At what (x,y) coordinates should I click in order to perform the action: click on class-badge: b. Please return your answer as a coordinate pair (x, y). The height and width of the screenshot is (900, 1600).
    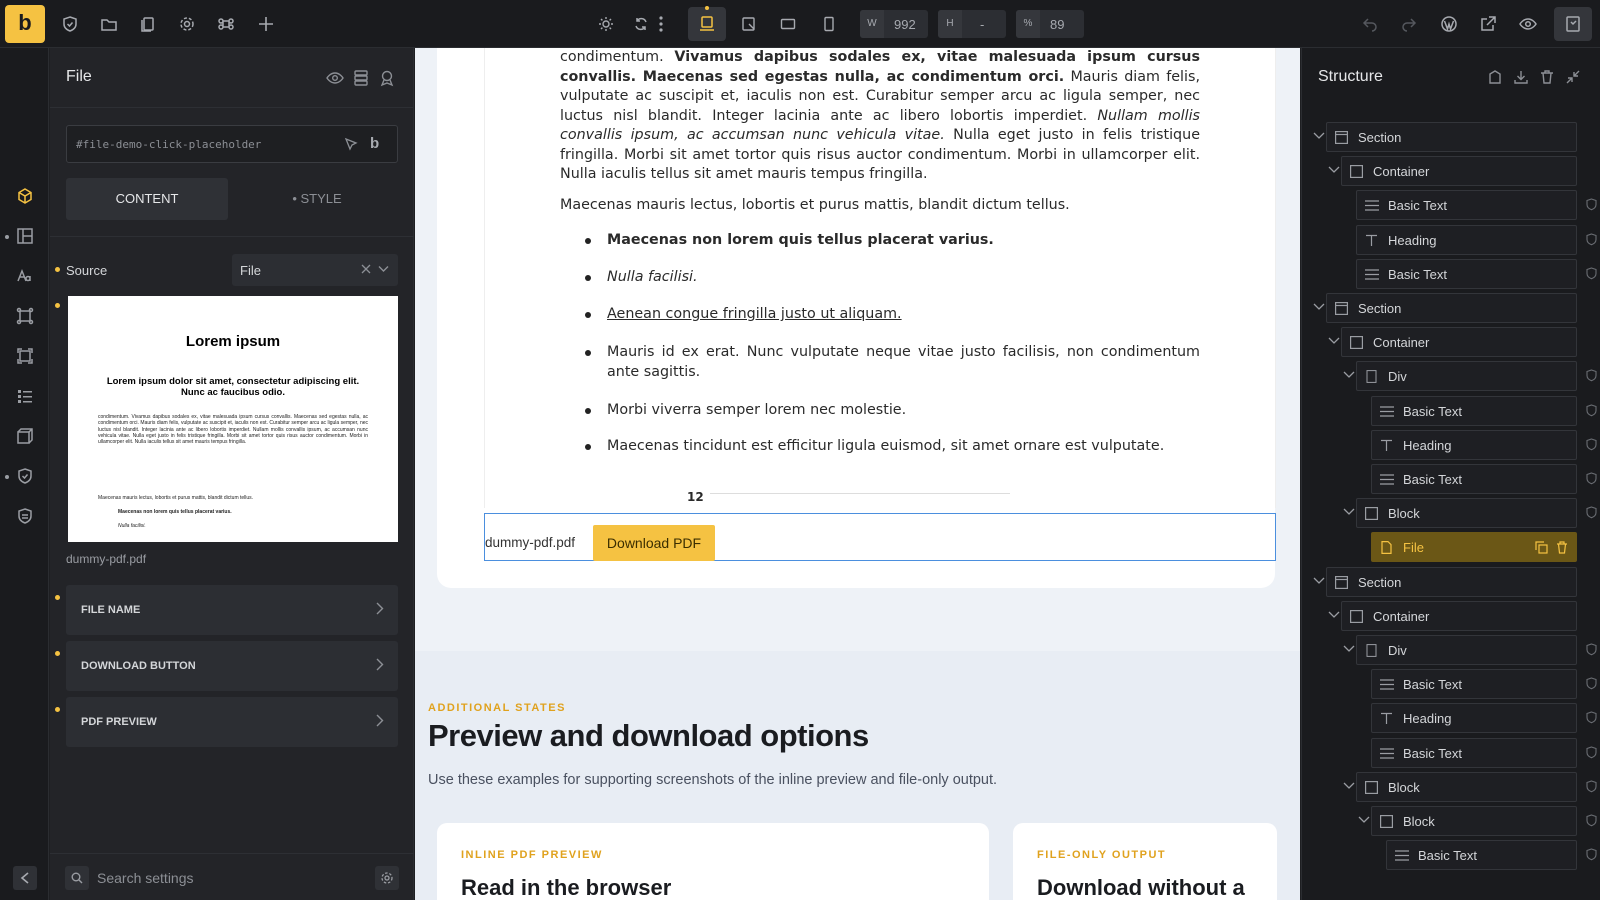
    Looking at the image, I should click on (374, 143).